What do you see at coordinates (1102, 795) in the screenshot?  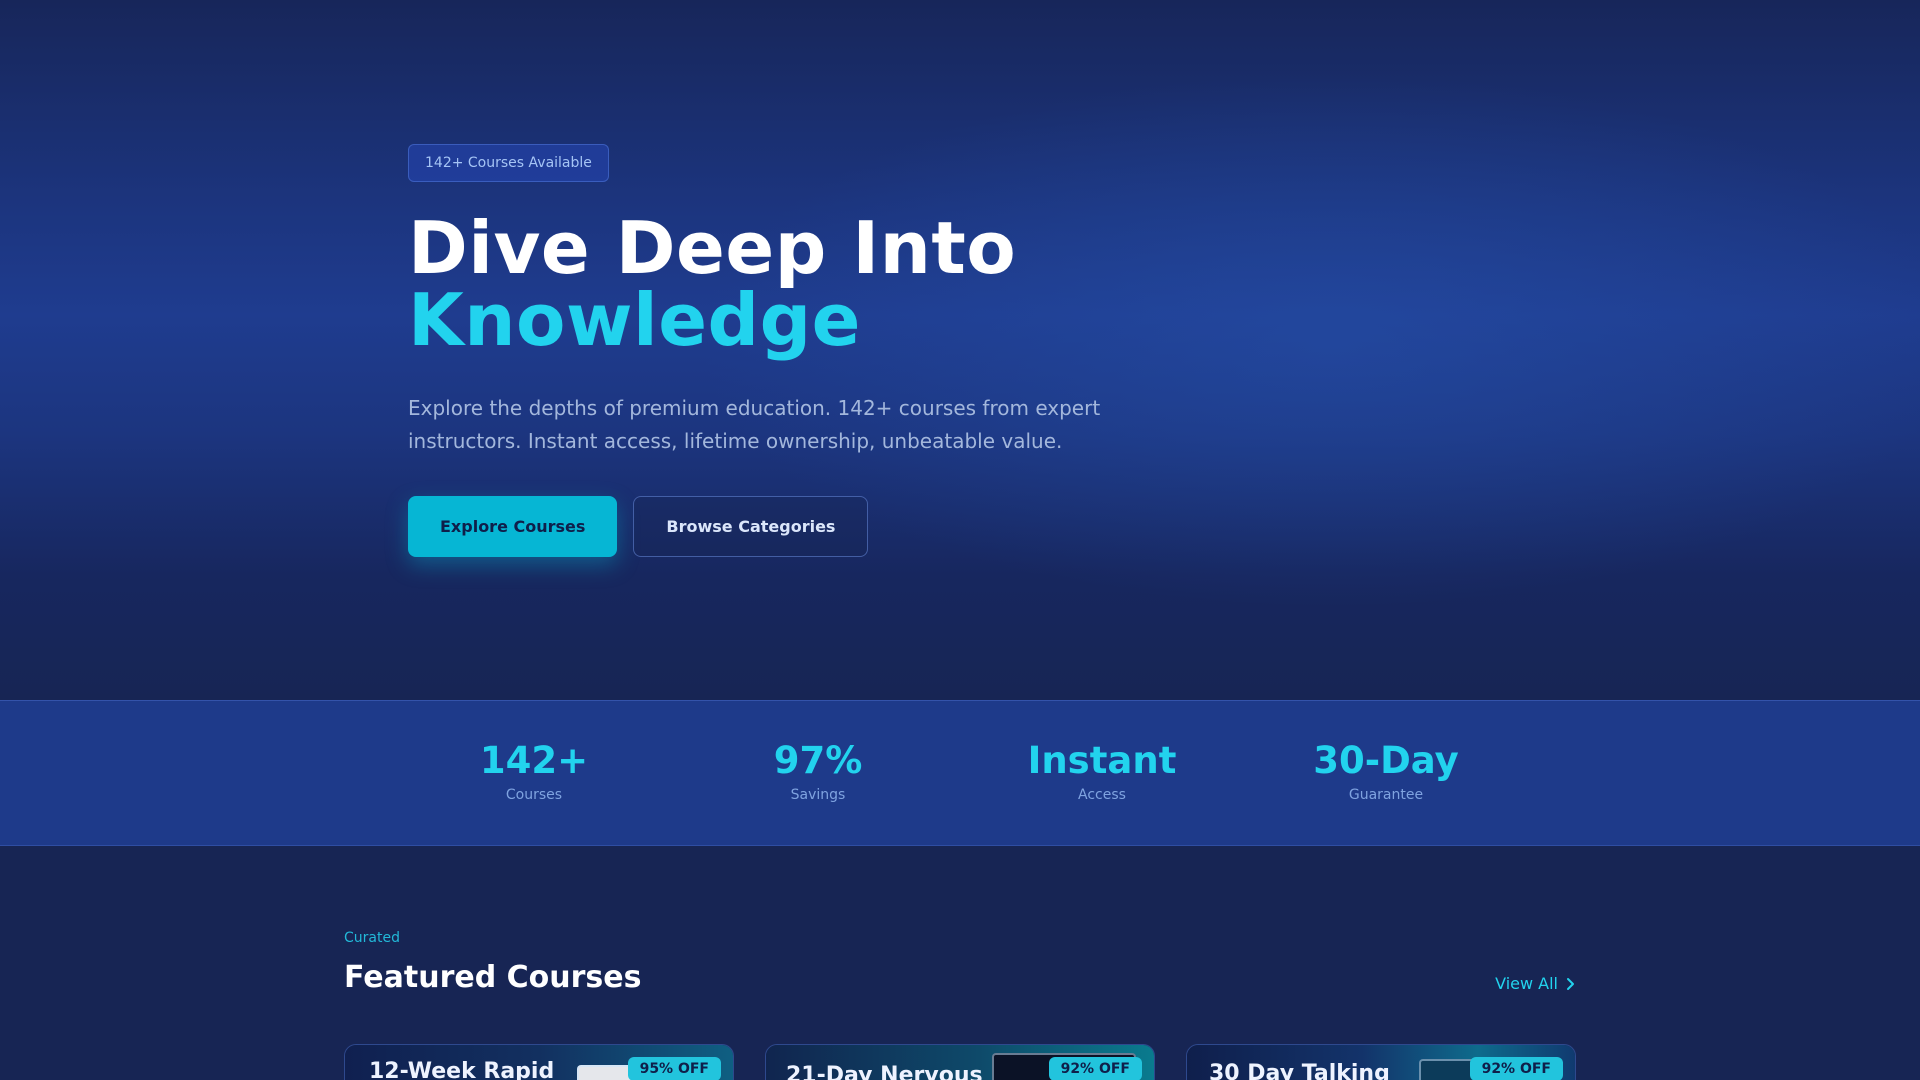 I see `stat-label: Access` at bounding box center [1102, 795].